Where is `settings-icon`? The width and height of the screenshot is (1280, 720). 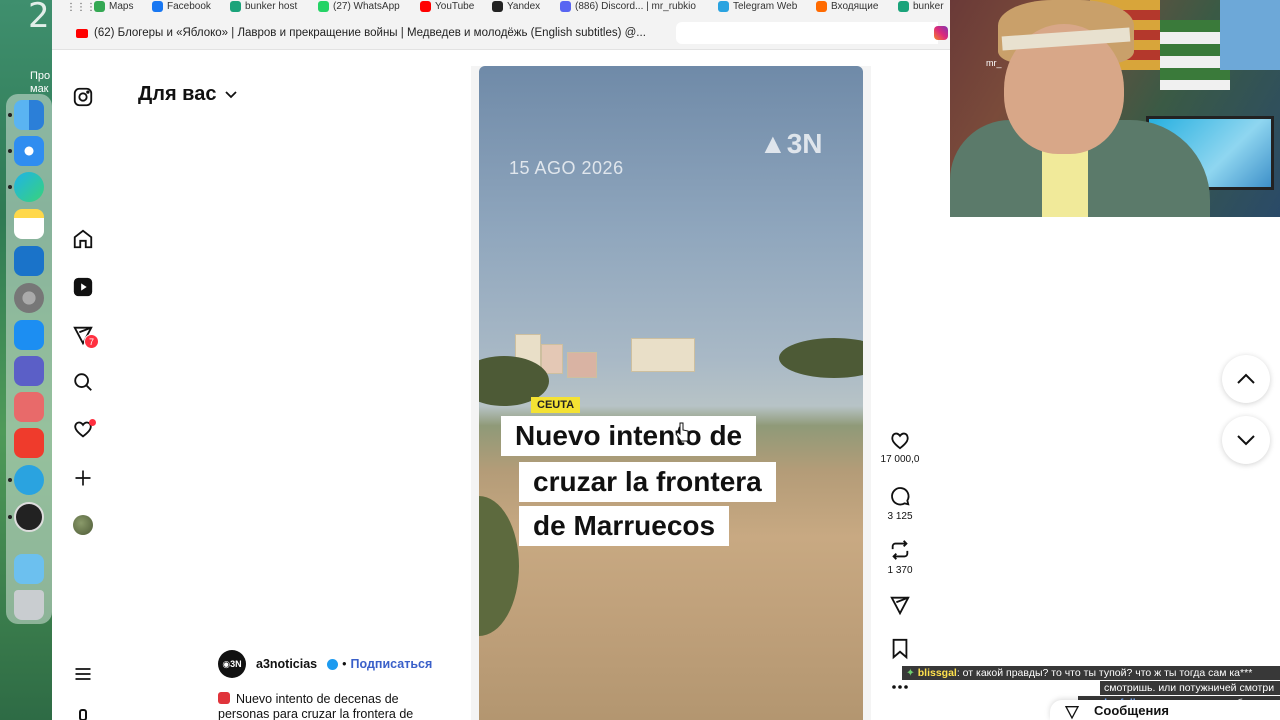
settings-icon is located at coordinates (29, 298).